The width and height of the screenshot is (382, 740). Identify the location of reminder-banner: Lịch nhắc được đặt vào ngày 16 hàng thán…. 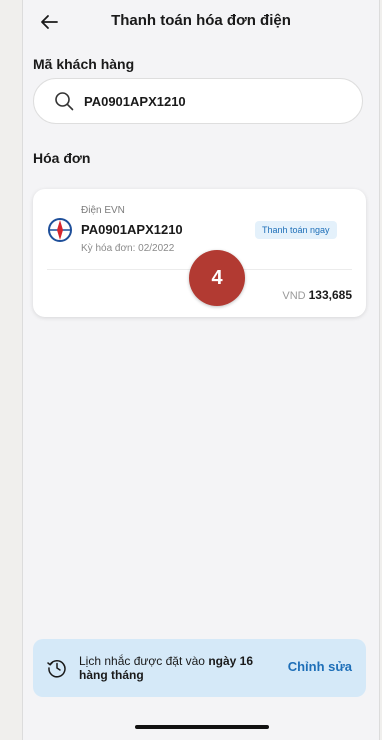
(199, 668).